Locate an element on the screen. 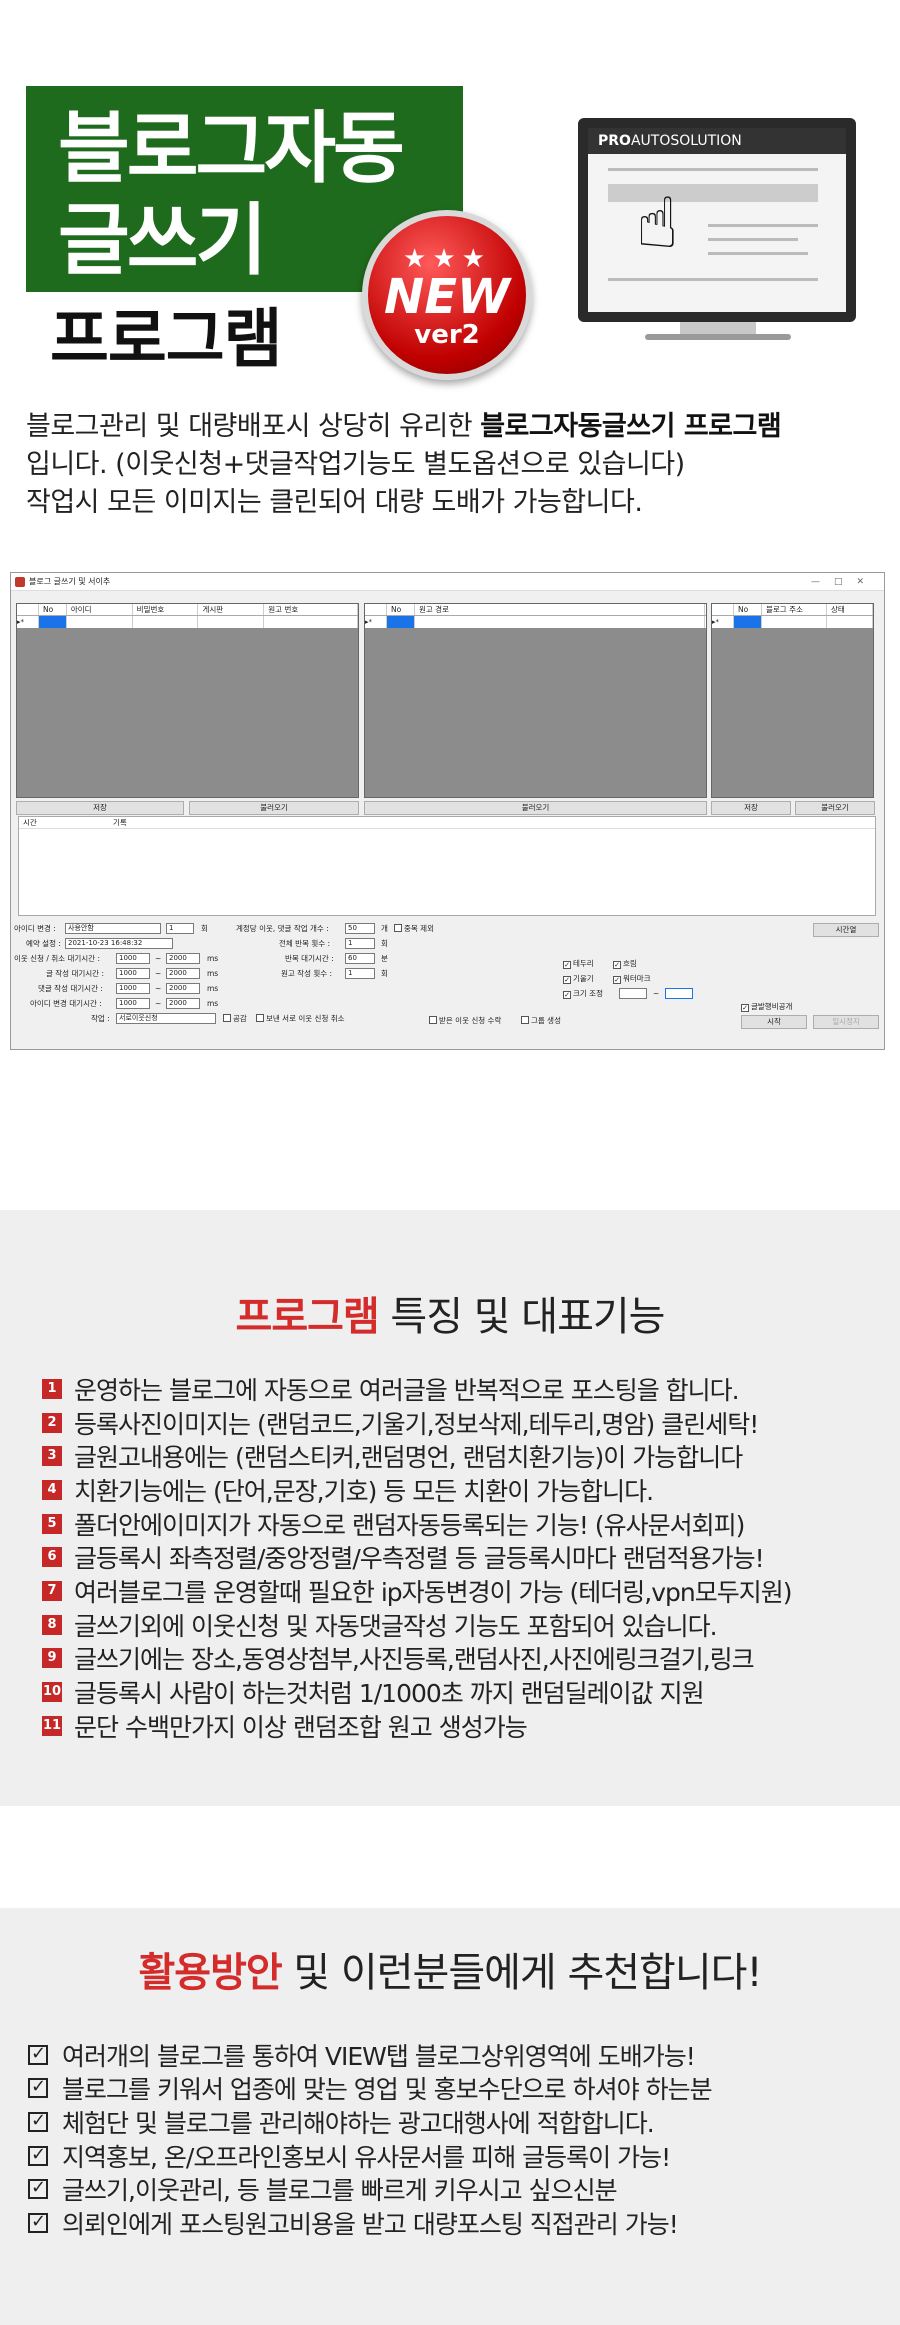  comment-wait-min: 1000 is located at coordinates (133, 988).